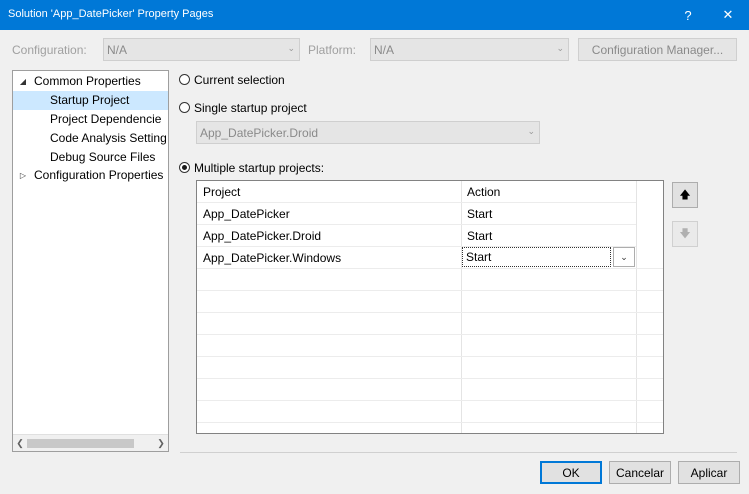  I want to click on move-up-button: 🡅, so click(685, 195).